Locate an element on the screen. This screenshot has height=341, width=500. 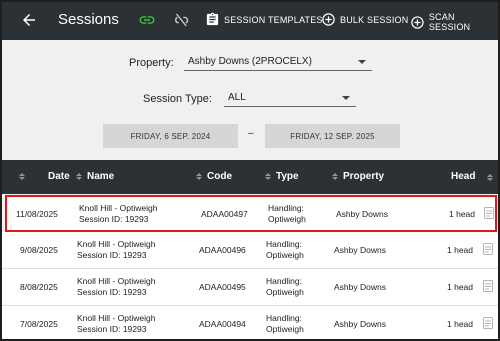
column-header-code: Code is located at coordinates (214, 176).